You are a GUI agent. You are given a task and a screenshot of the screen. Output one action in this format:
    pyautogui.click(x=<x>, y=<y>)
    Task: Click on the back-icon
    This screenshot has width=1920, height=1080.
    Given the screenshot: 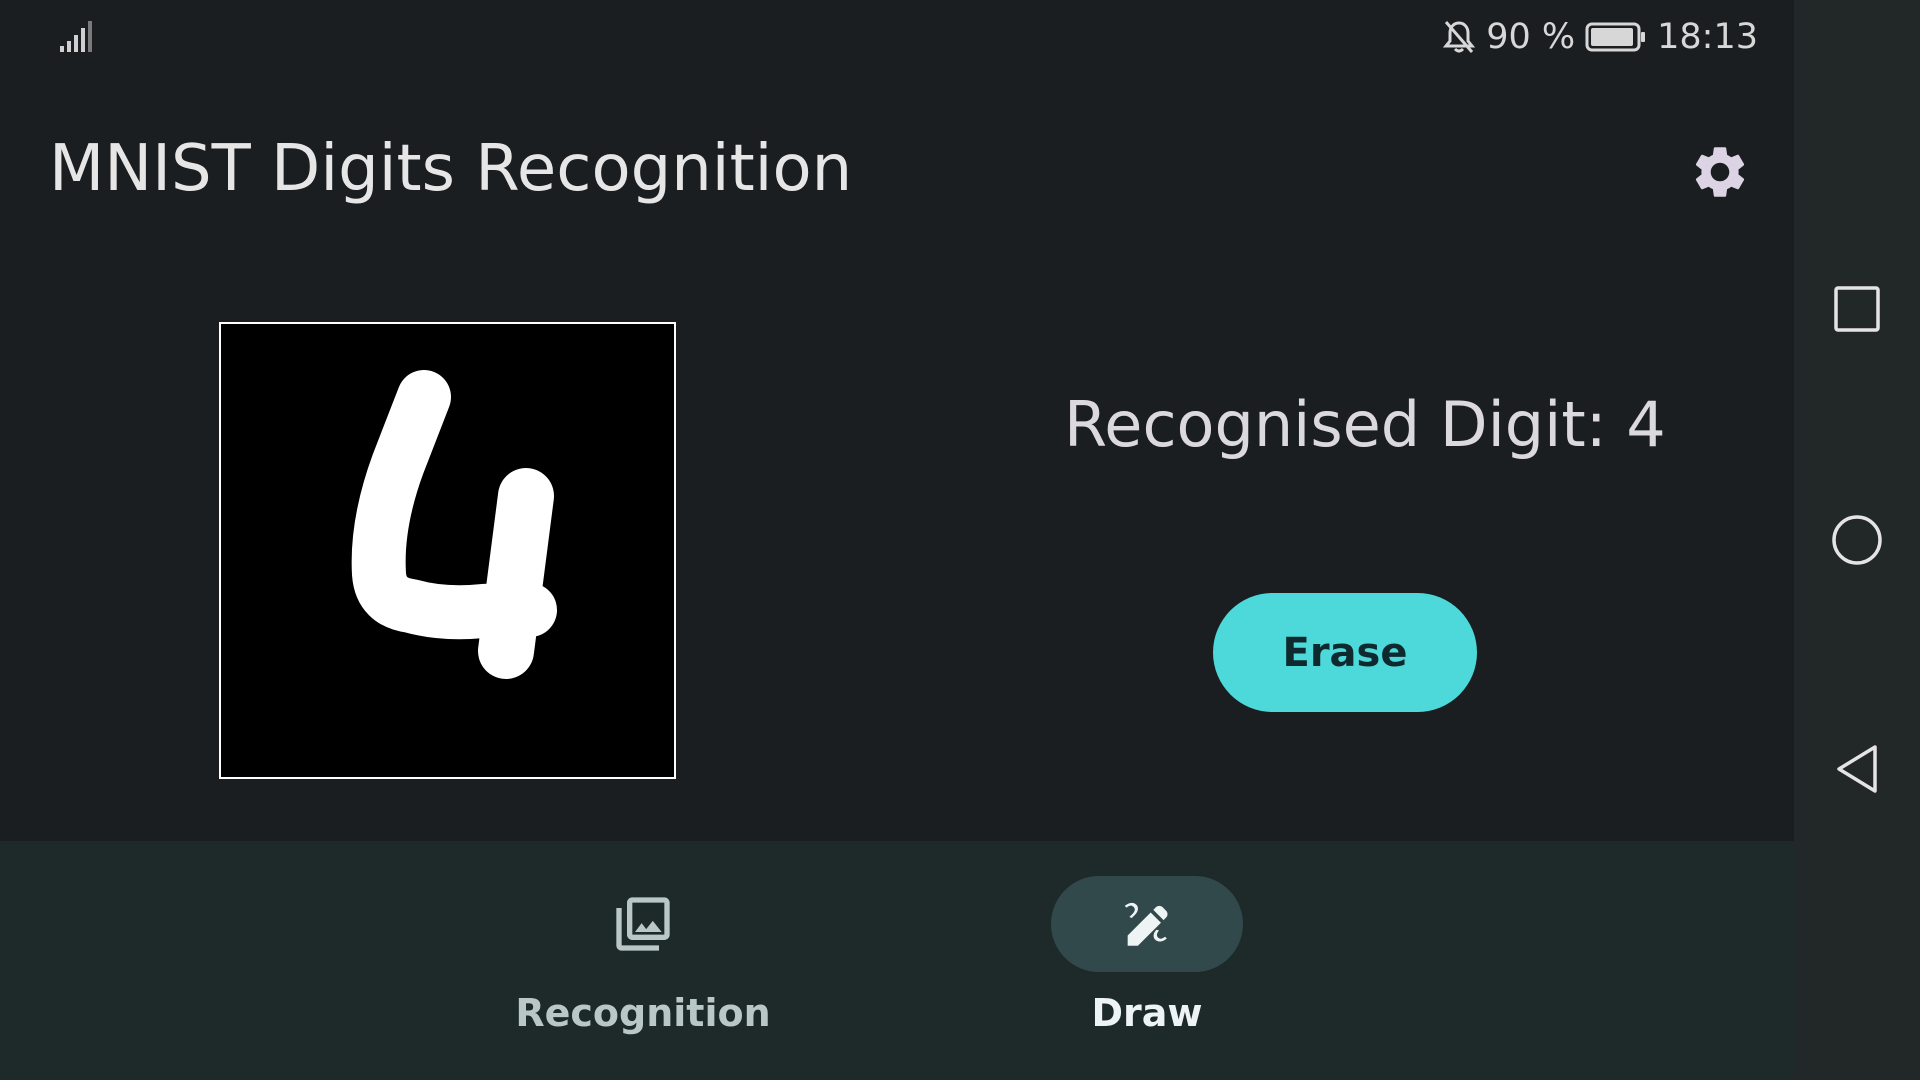 What is the action you would take?
    pyautogui.click(x=1857, y=769)
    